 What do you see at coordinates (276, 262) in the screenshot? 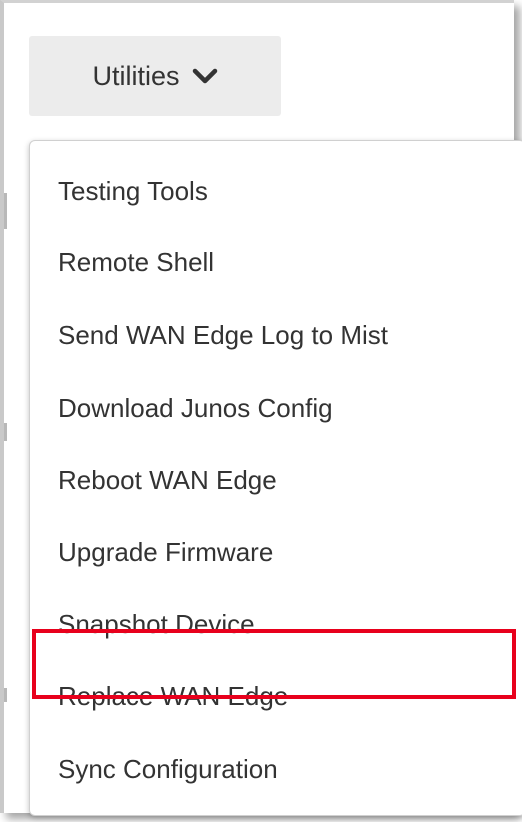
I see `menu-item-remote-shell: Remote Shell` at bounding box center [276, 262].